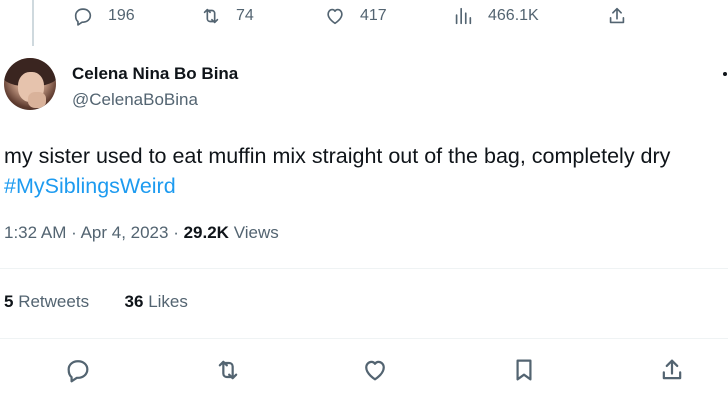 Image resolution: width=728 pixels, height=410 pixels. I want to click on retweet-button, so click(228, 370).